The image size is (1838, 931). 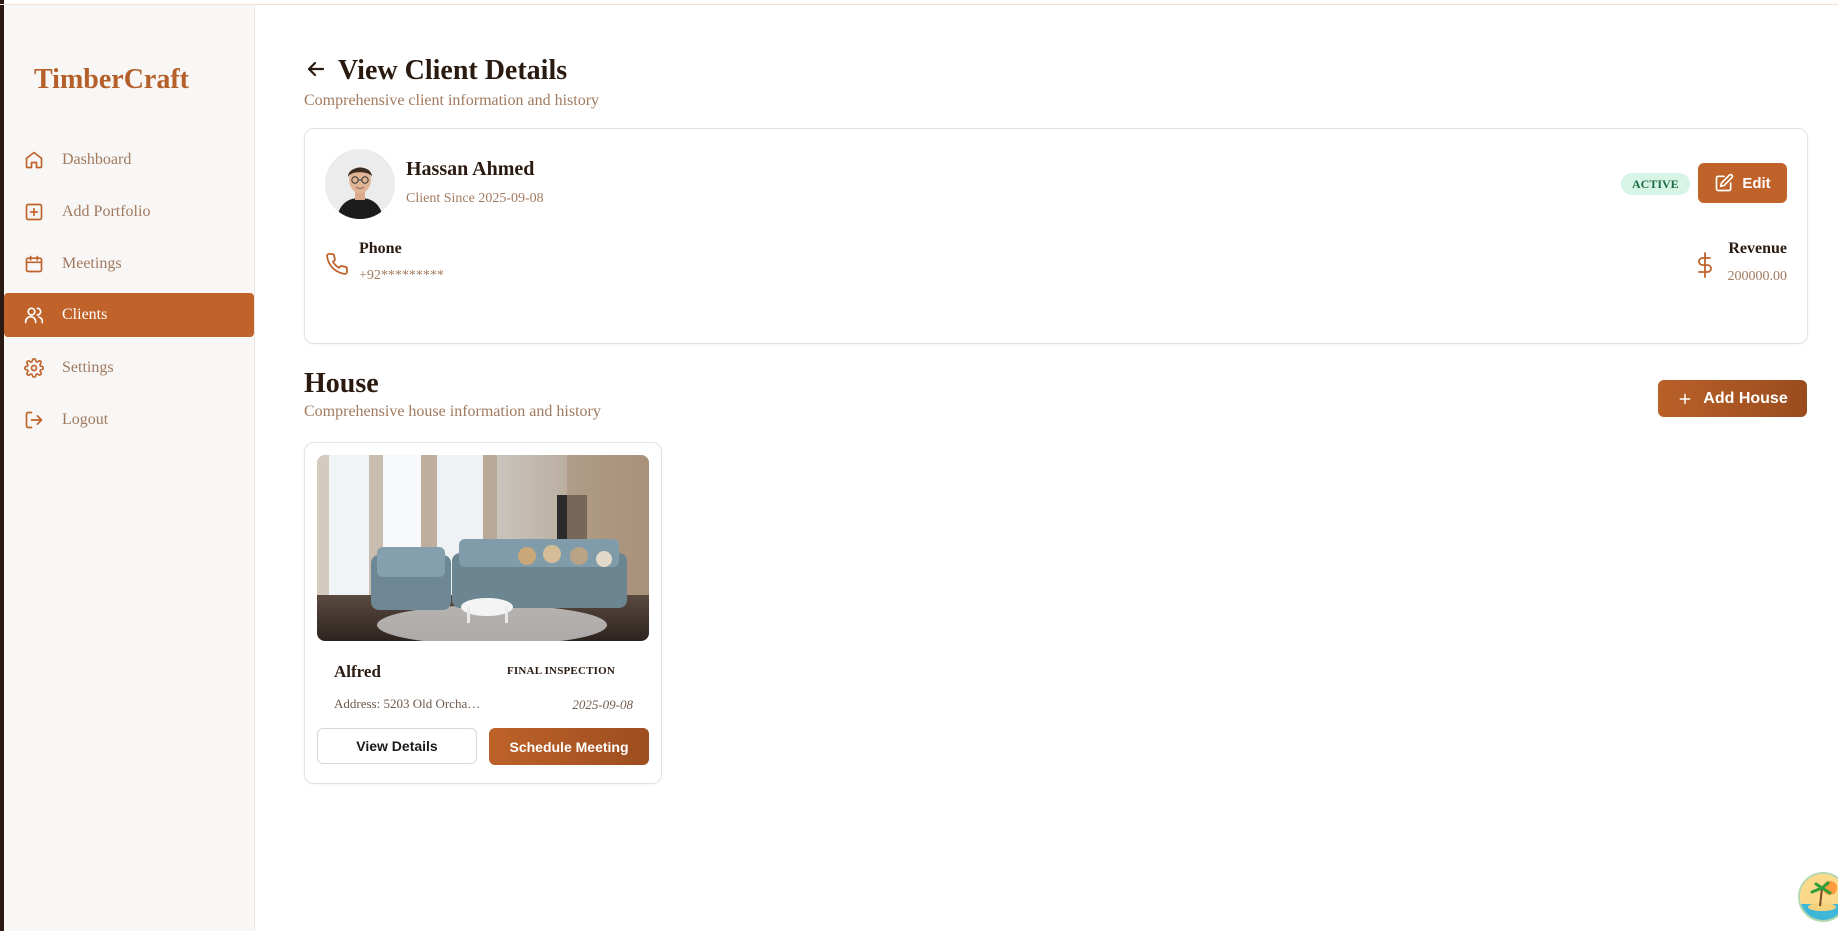 I want to click on sidebar-item-meetings: Meetings, so click(x=129, y=264).